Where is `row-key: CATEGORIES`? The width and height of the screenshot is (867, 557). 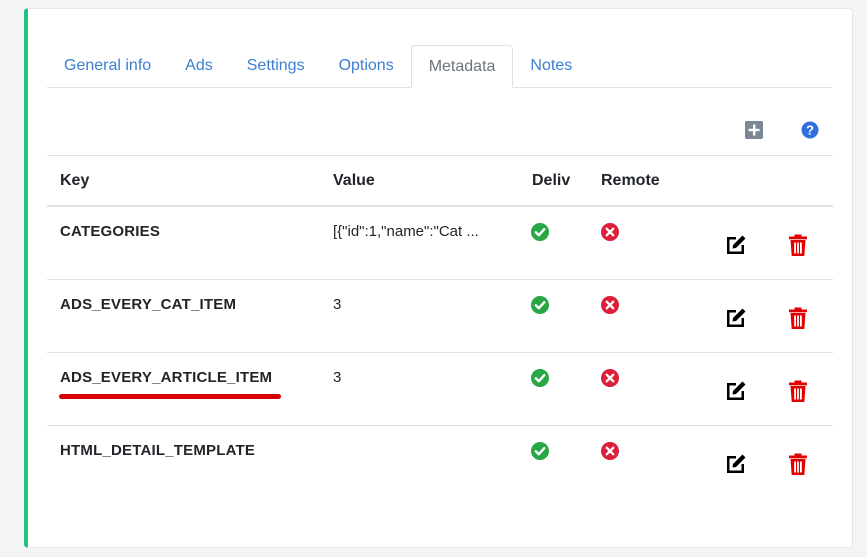 row-key: CATEGORIES is located at coordinates (110, 231).